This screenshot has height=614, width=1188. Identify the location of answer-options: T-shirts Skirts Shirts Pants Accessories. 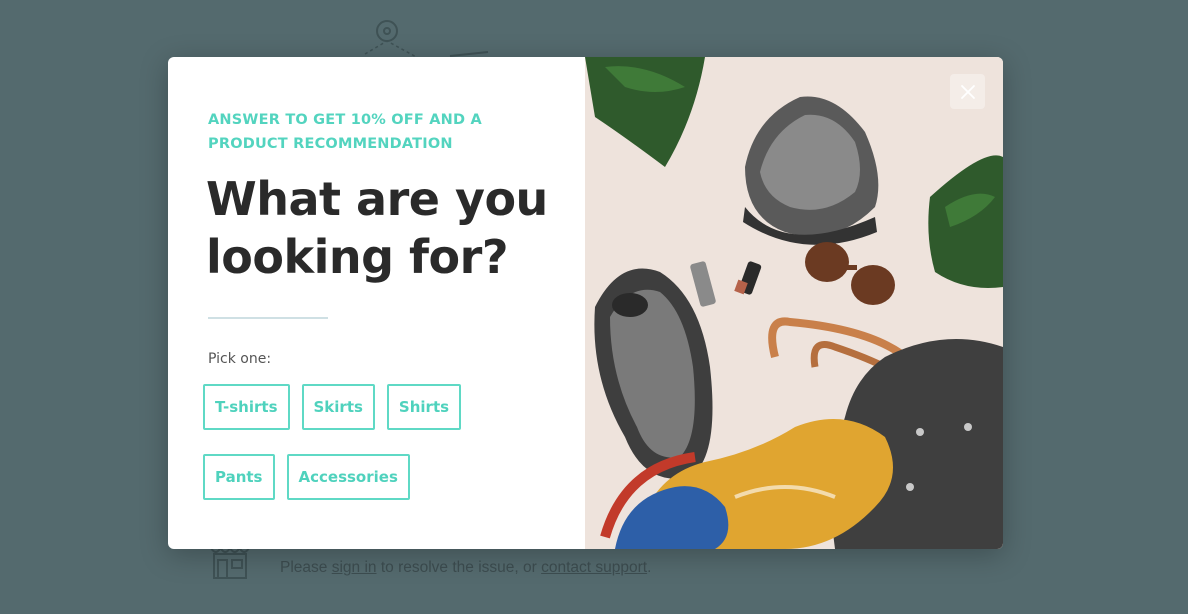
(383, 442).